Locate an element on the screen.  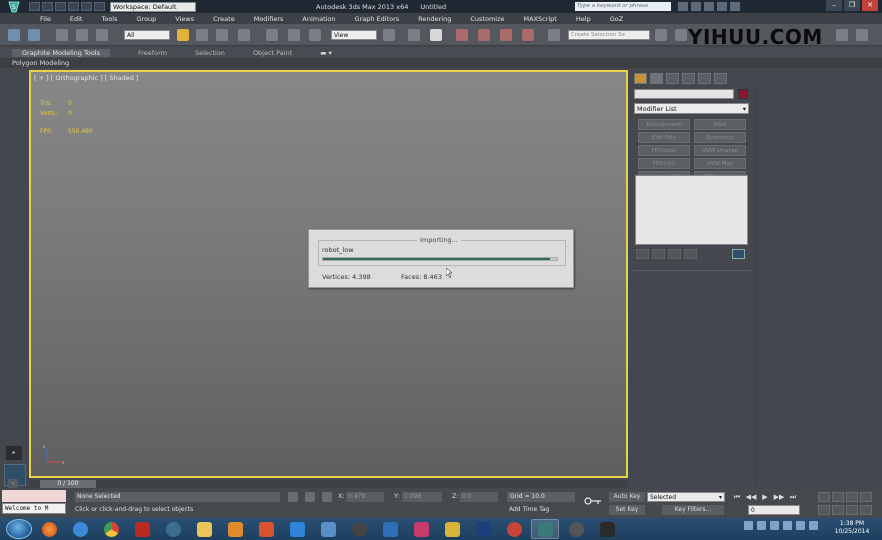
select-object-icon is located at coordinates (183, 35).